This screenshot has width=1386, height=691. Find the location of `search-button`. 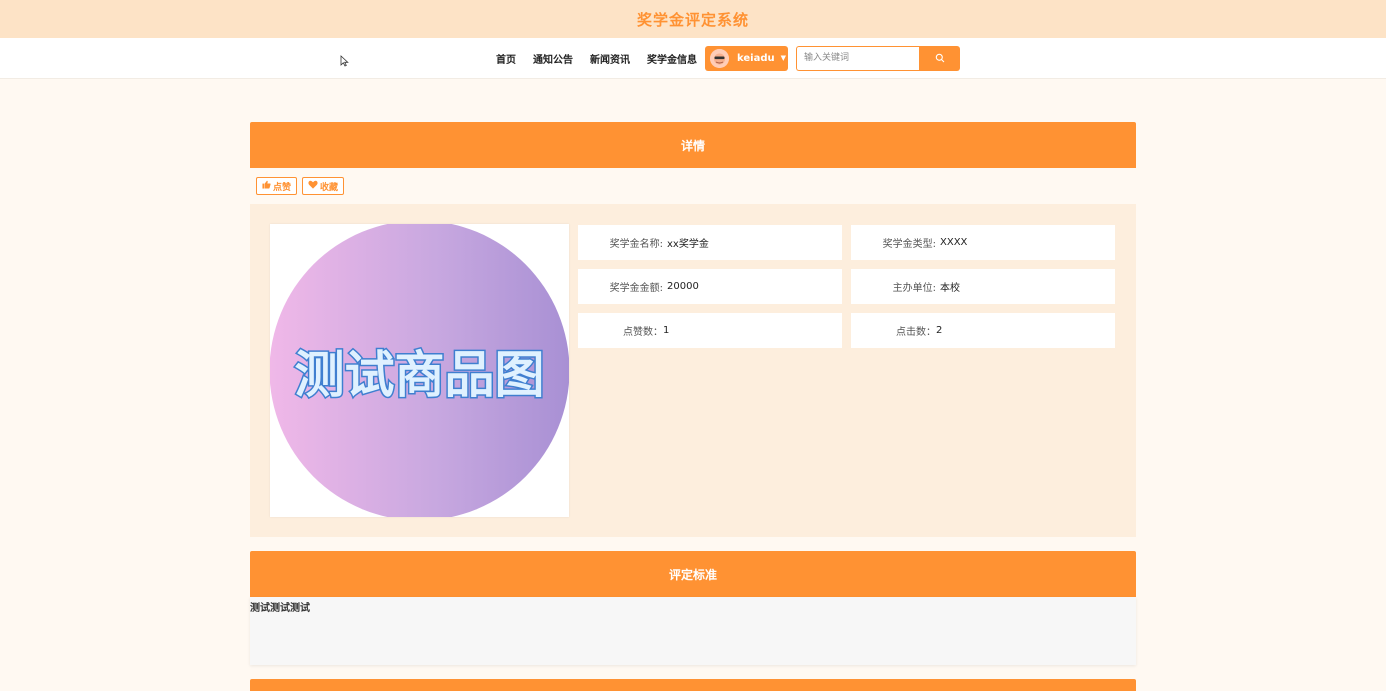

search-button is located at coordinates (939, 58).